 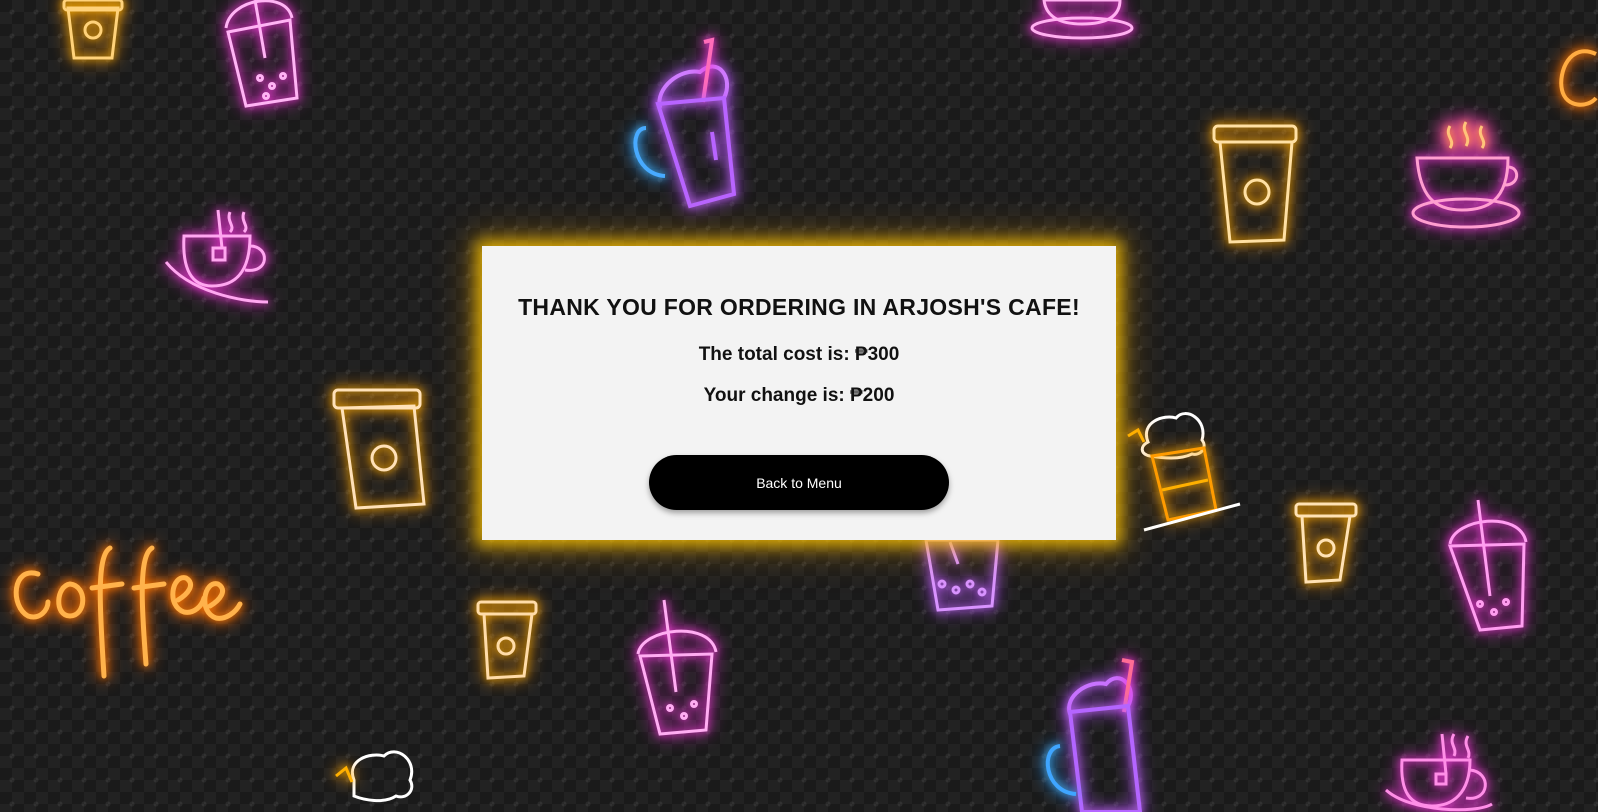 I want to click on back-to-menu-button: Back to Menu, so click(x=799, y=482).